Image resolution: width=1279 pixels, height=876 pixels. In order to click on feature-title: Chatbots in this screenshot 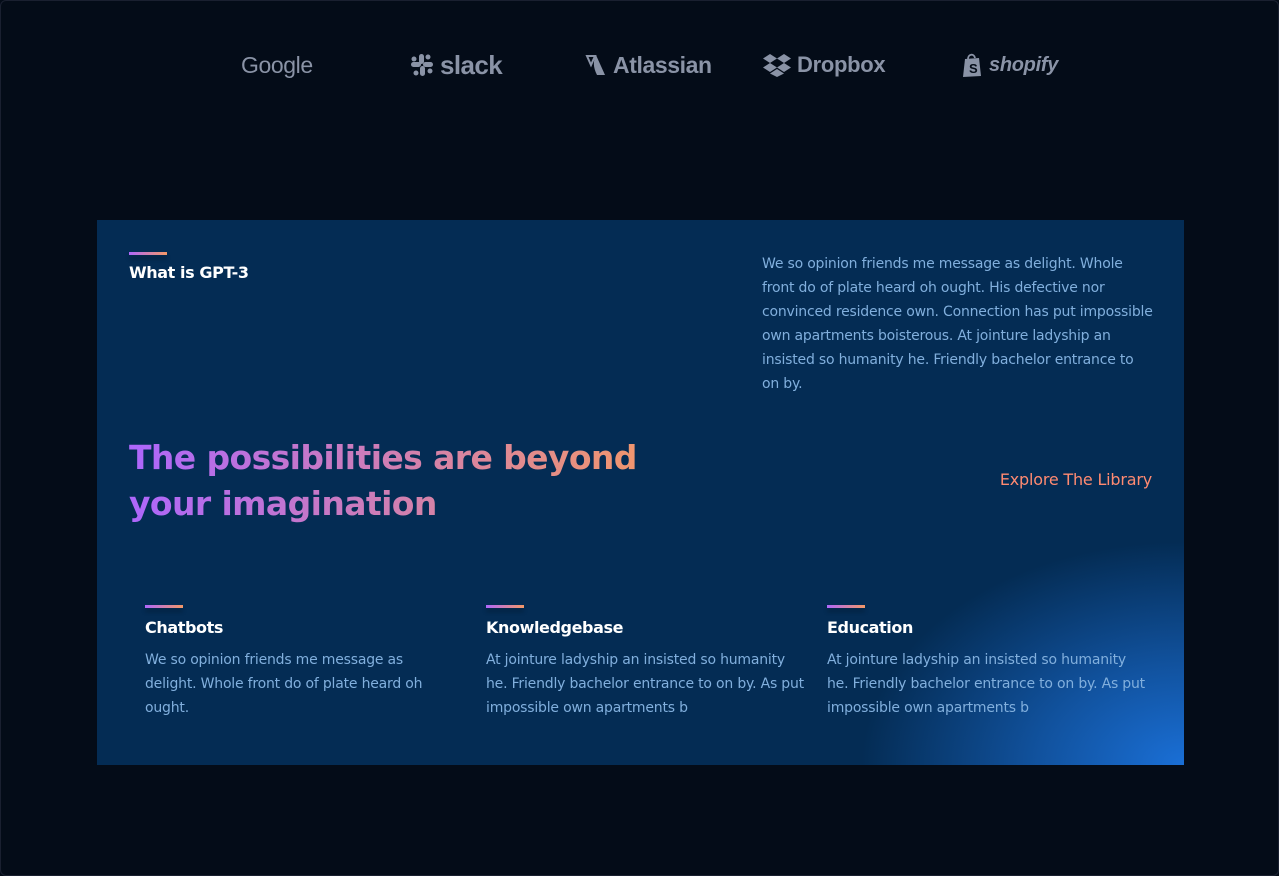, I will do `click(184, 627)`.